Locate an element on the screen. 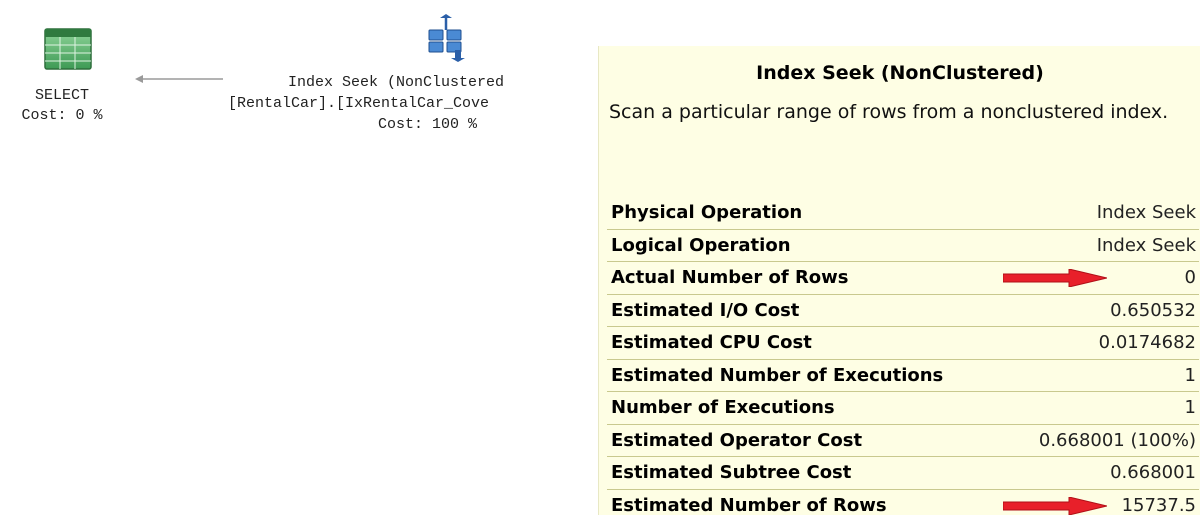 Image resolution: width=1200 pixels, height=515 pixels. property-label: Actual Number of Rows is located at coordinates (730, 278).